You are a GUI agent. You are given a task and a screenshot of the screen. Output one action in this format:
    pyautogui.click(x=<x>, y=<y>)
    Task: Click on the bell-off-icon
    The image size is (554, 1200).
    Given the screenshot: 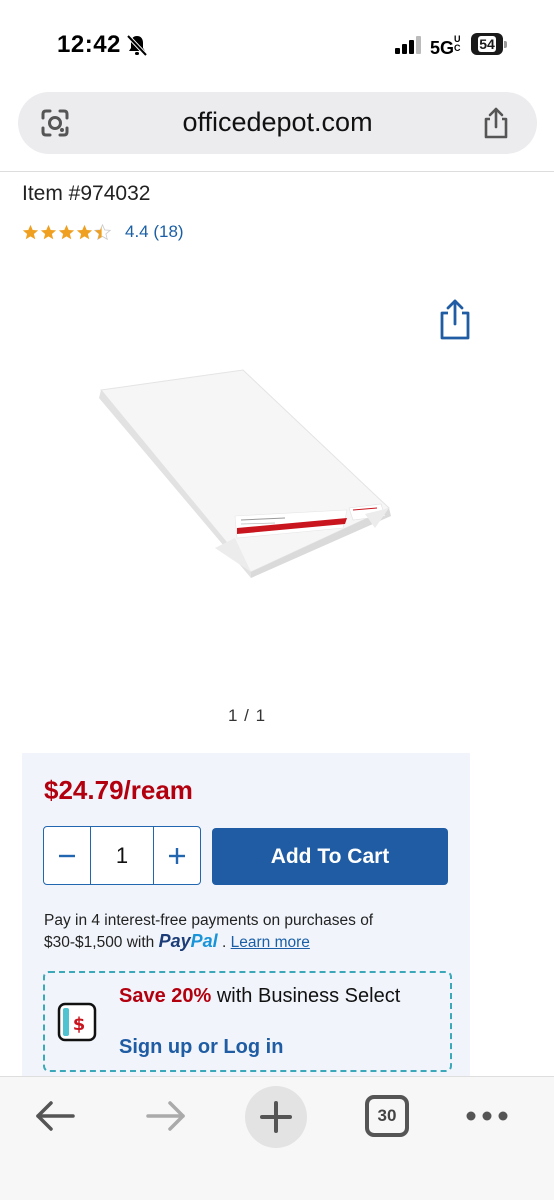 What is the action you would take?
    pyautogui.click(x=137, y=45)
    